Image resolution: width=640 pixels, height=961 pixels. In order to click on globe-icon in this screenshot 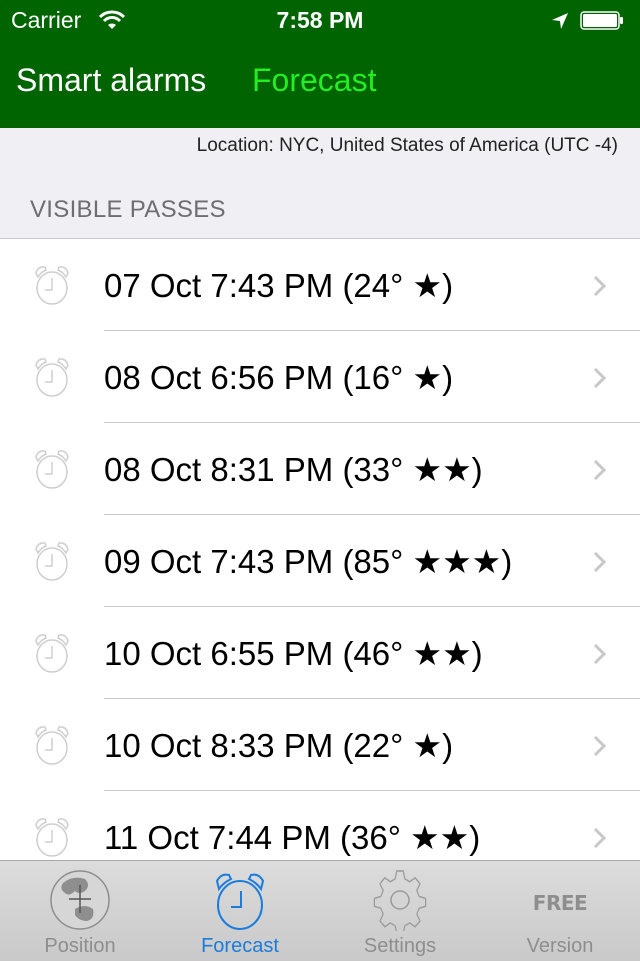, I will do `click(80, 900)`.